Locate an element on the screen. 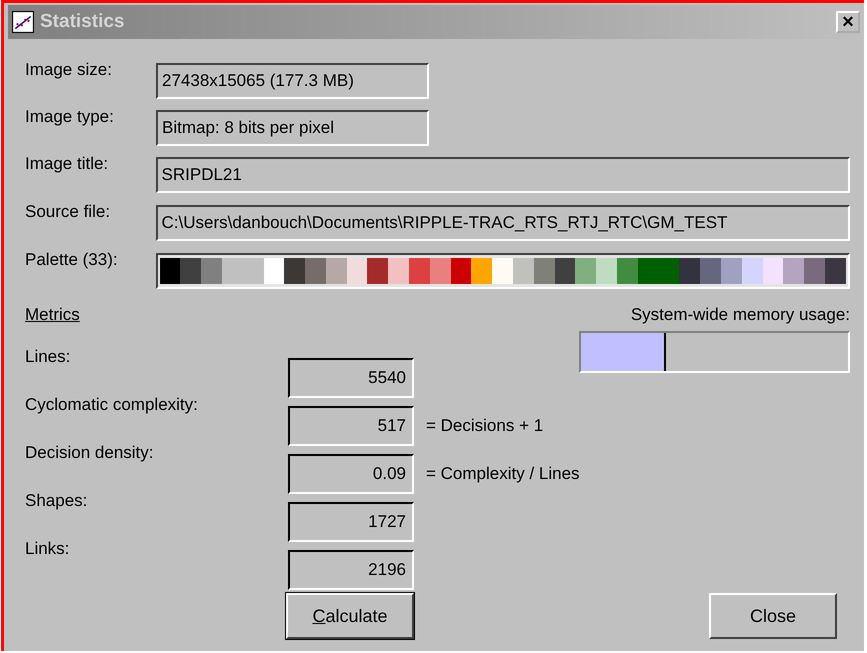  section-heading: Metrics is located at coordinates (52, 315).